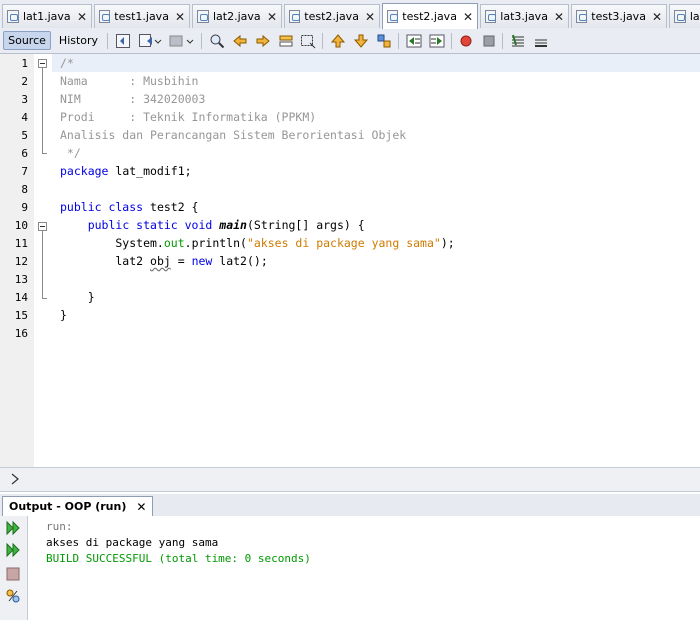  What do you see at coordinates (24, 153) in the screenshot?
I see `line-number: 6` at bounding box center [24, 153].